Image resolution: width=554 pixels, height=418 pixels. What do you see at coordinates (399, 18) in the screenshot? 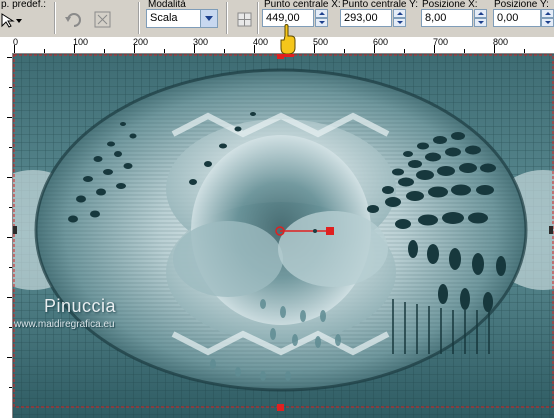
I see `center-y-spinner` at bounding box center [399, 18].